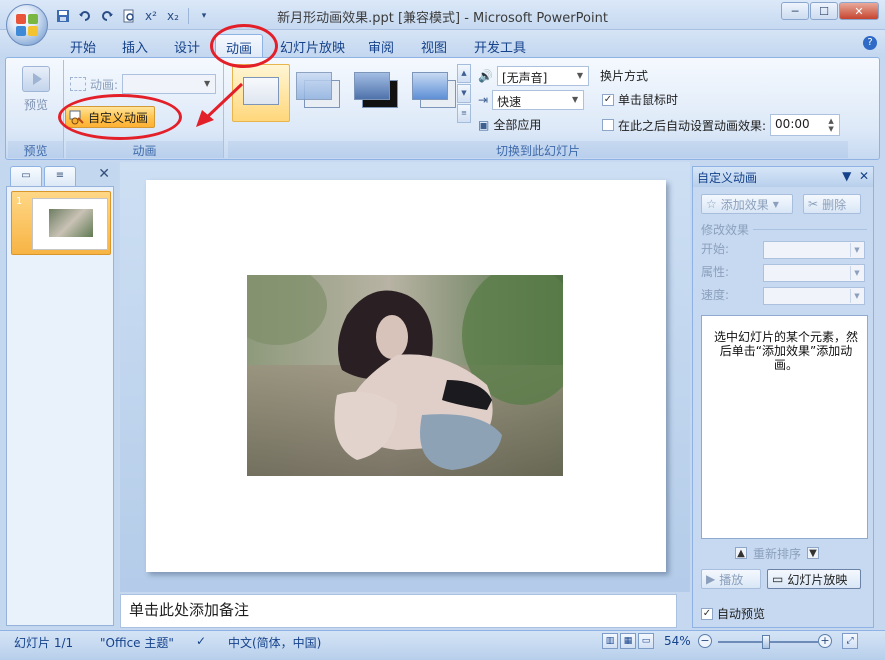  What do you see at coordinates (677, 641) in the screenshot?
I see `zoom-level: 54%` at bounding box center [677, 641].